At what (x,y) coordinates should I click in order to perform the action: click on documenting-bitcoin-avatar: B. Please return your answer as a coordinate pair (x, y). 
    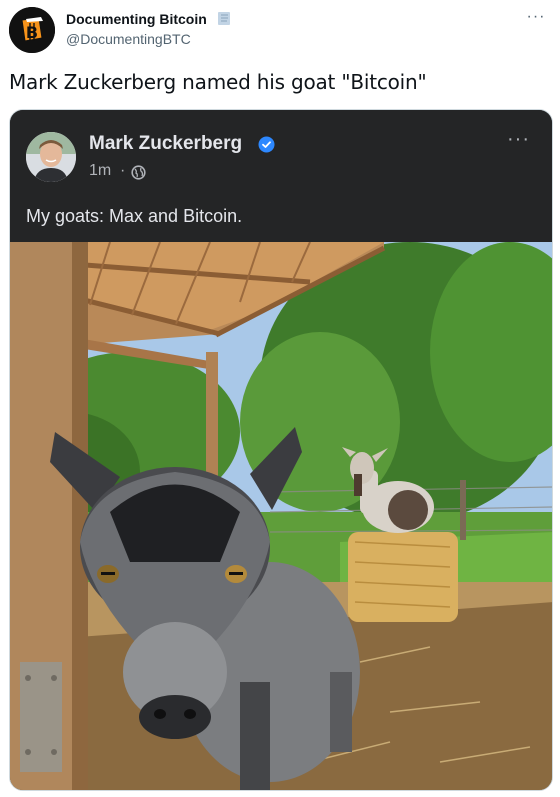
    Looking at the image, I should click on (32, 30).